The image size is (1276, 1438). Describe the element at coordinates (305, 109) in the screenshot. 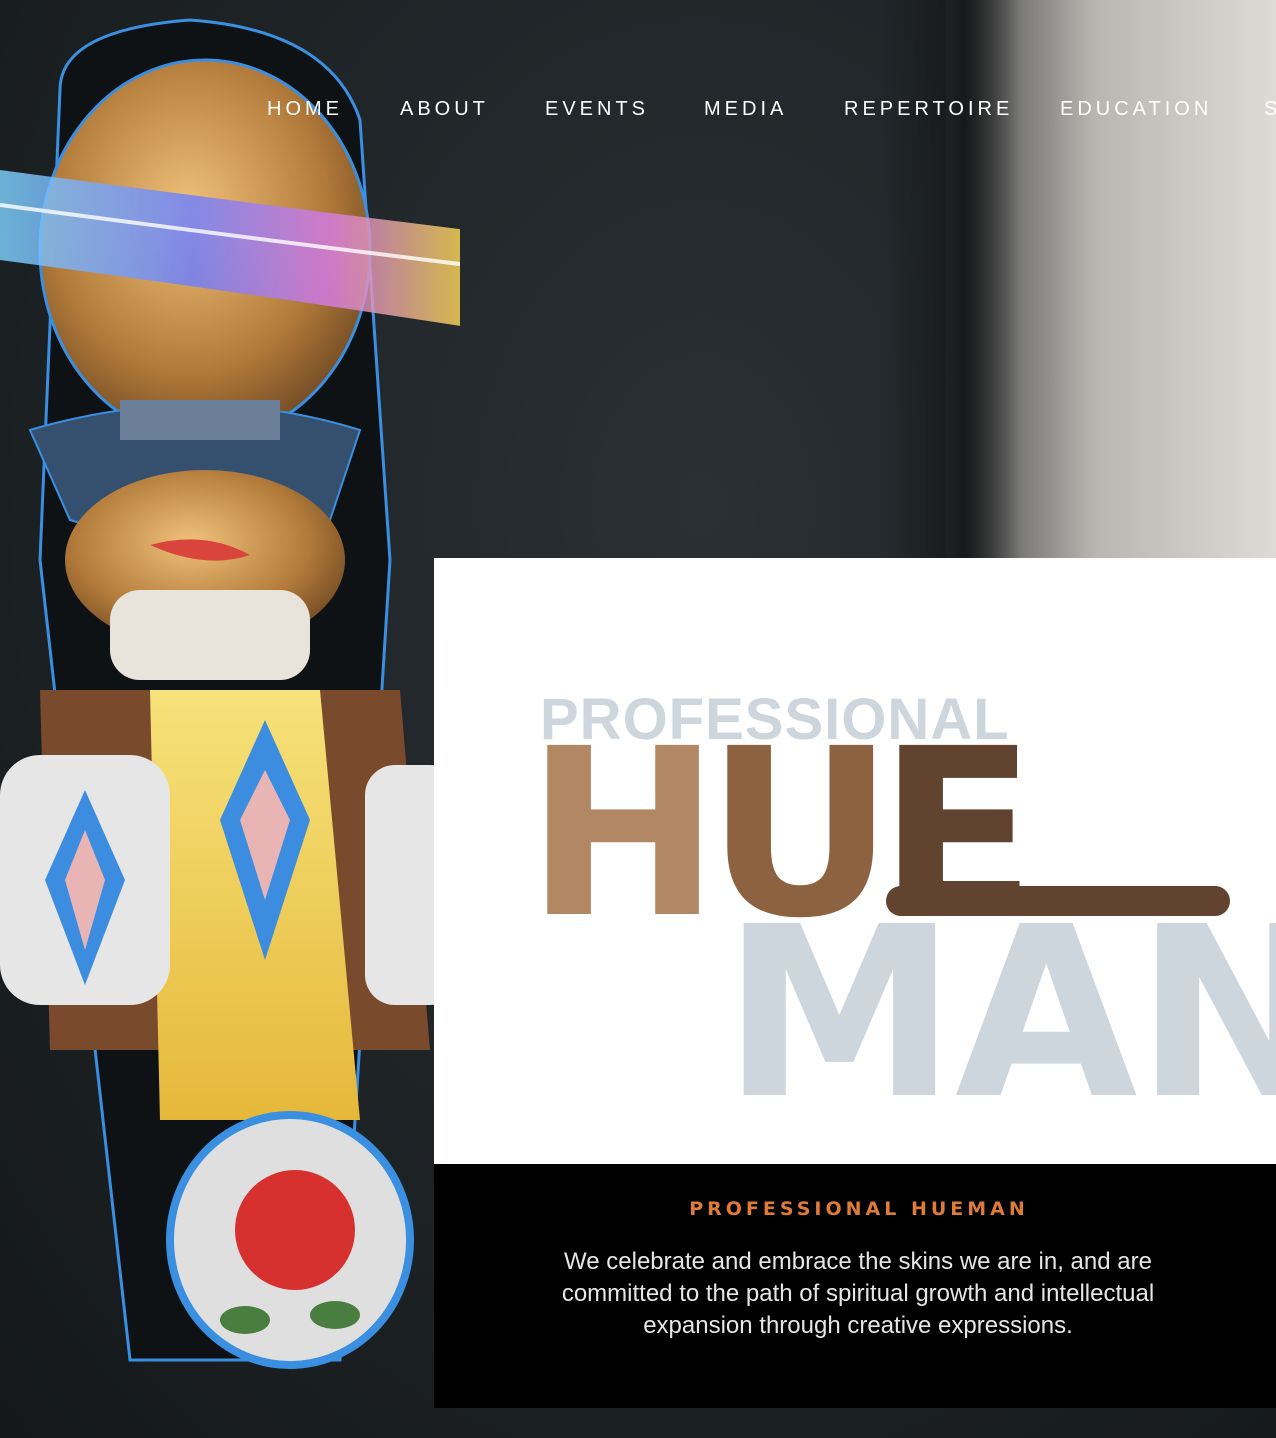

I see `nav-item-home: HOME` at that location.